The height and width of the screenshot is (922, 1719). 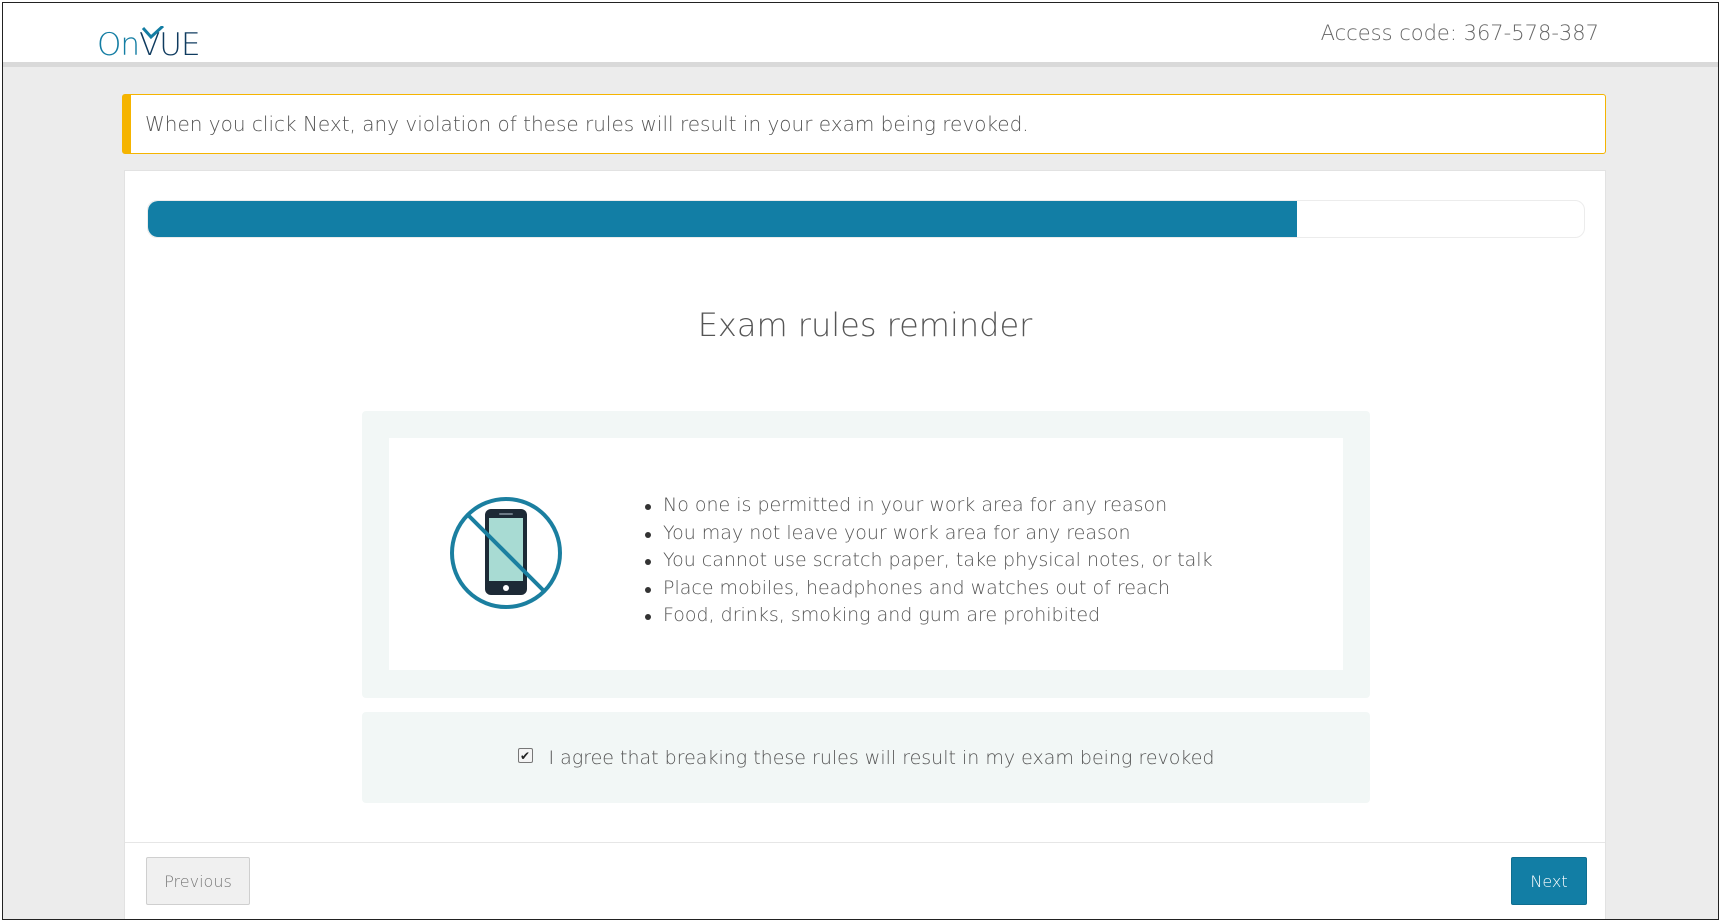 What do you see at coordinates (118, 45) in the screenshot?
I see `logo-on-text: On` at bounding box center [118, 45].